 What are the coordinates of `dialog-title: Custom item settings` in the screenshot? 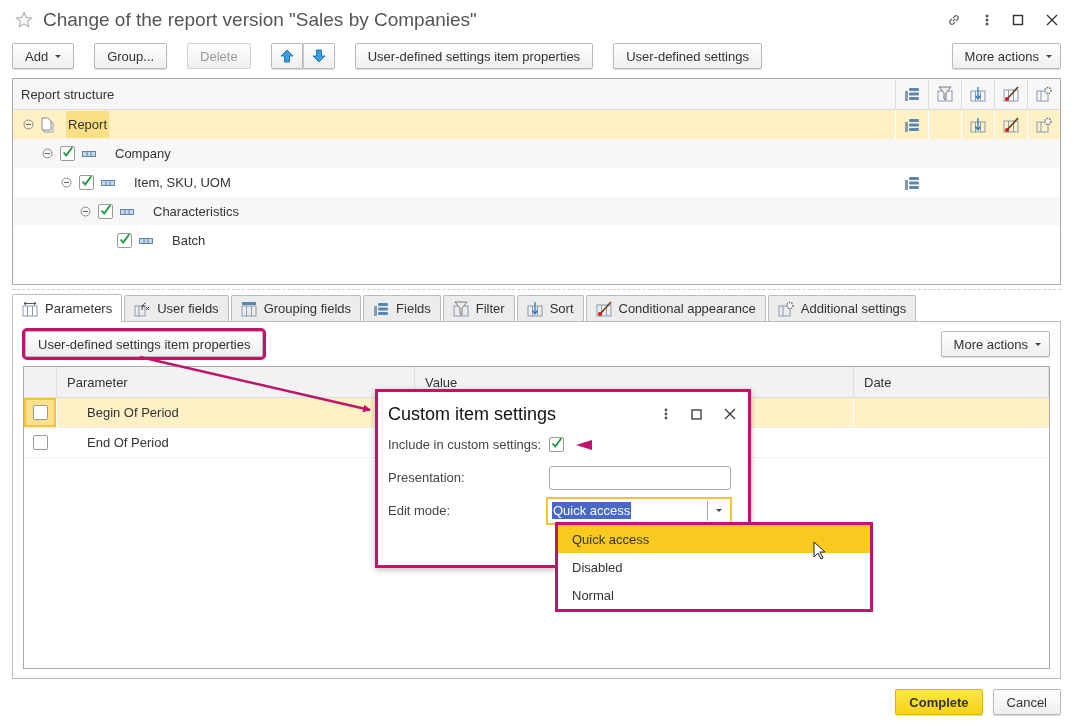 It's located at (472, 414).